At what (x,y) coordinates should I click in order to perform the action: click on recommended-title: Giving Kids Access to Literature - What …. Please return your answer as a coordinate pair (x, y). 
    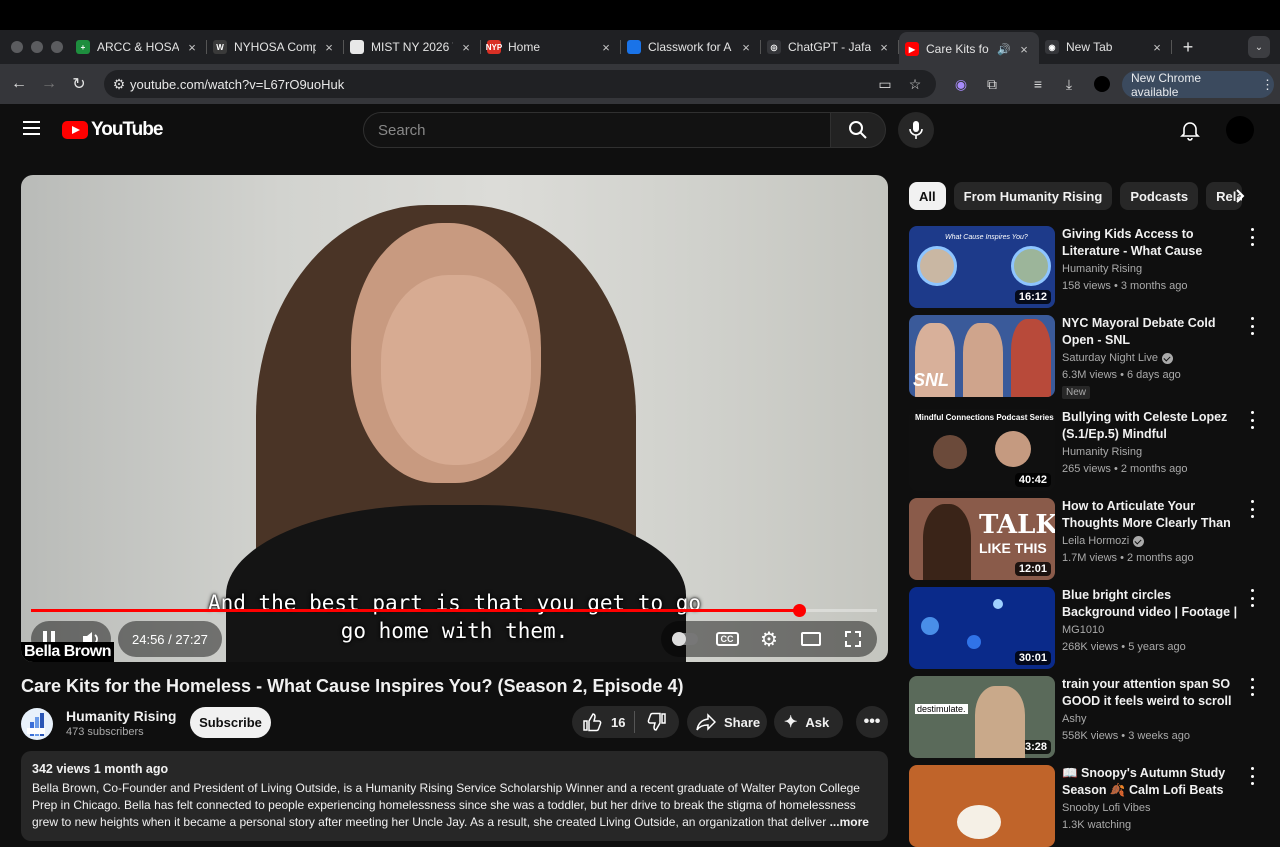
    Looking at the image, I should click on (1152, 243).